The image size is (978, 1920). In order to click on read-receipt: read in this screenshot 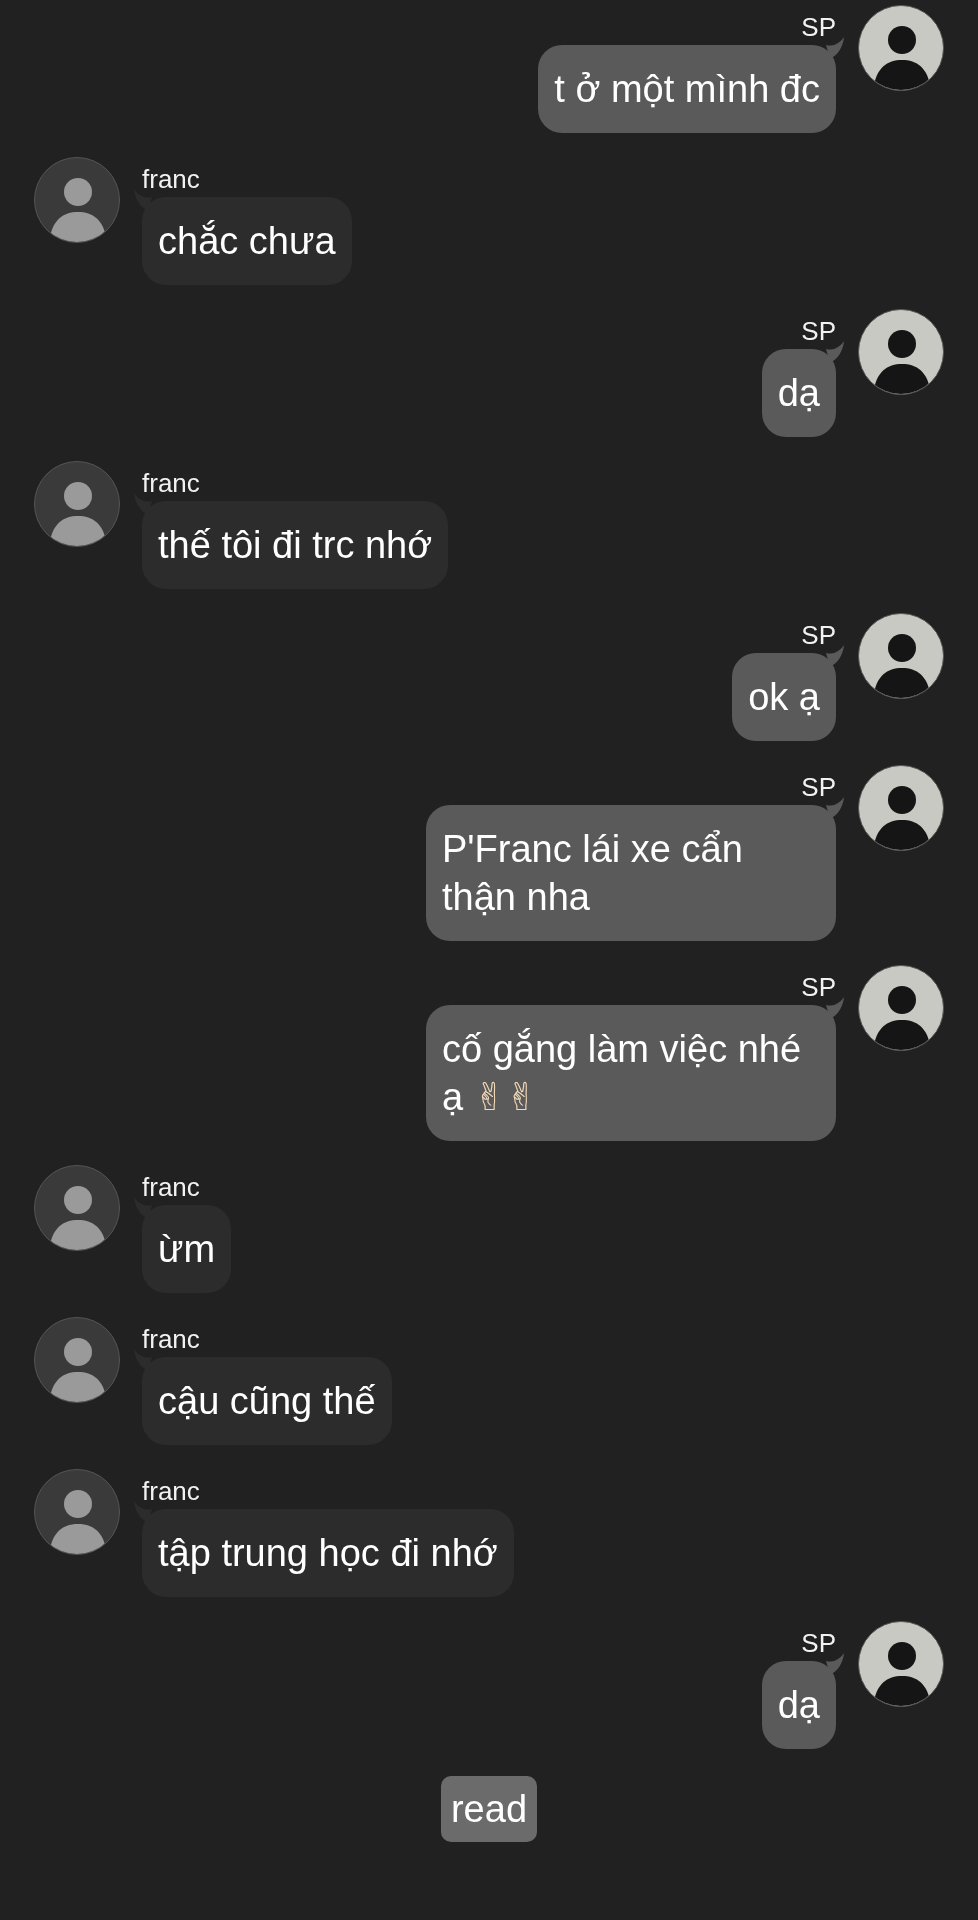, I will do `click(489, 1809)`.